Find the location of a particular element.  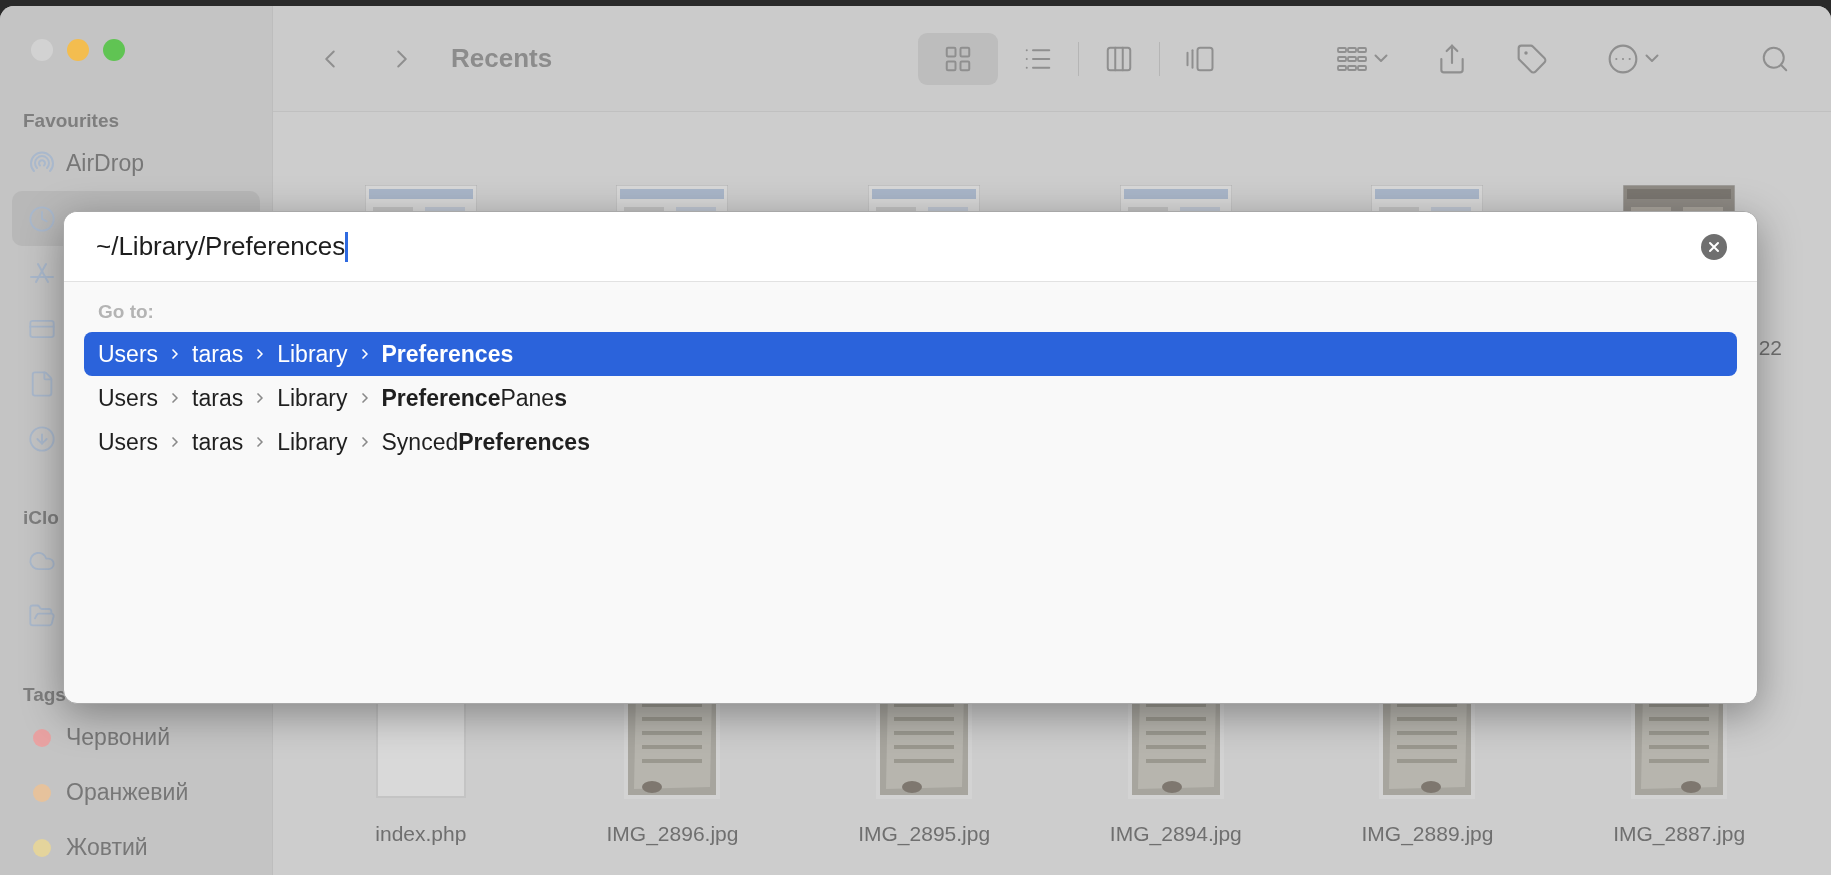

window-title: Recents is located at coordinates (502, 58).